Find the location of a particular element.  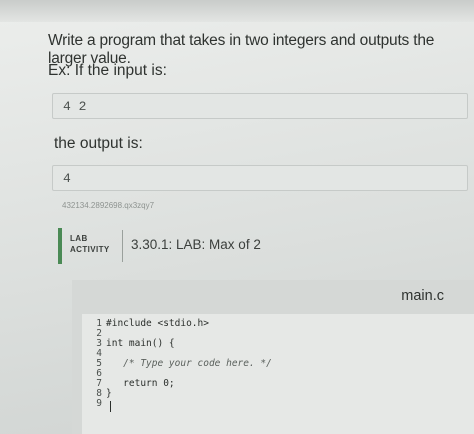

example-input-box: 4 2 is located at coordinates (260, 106).